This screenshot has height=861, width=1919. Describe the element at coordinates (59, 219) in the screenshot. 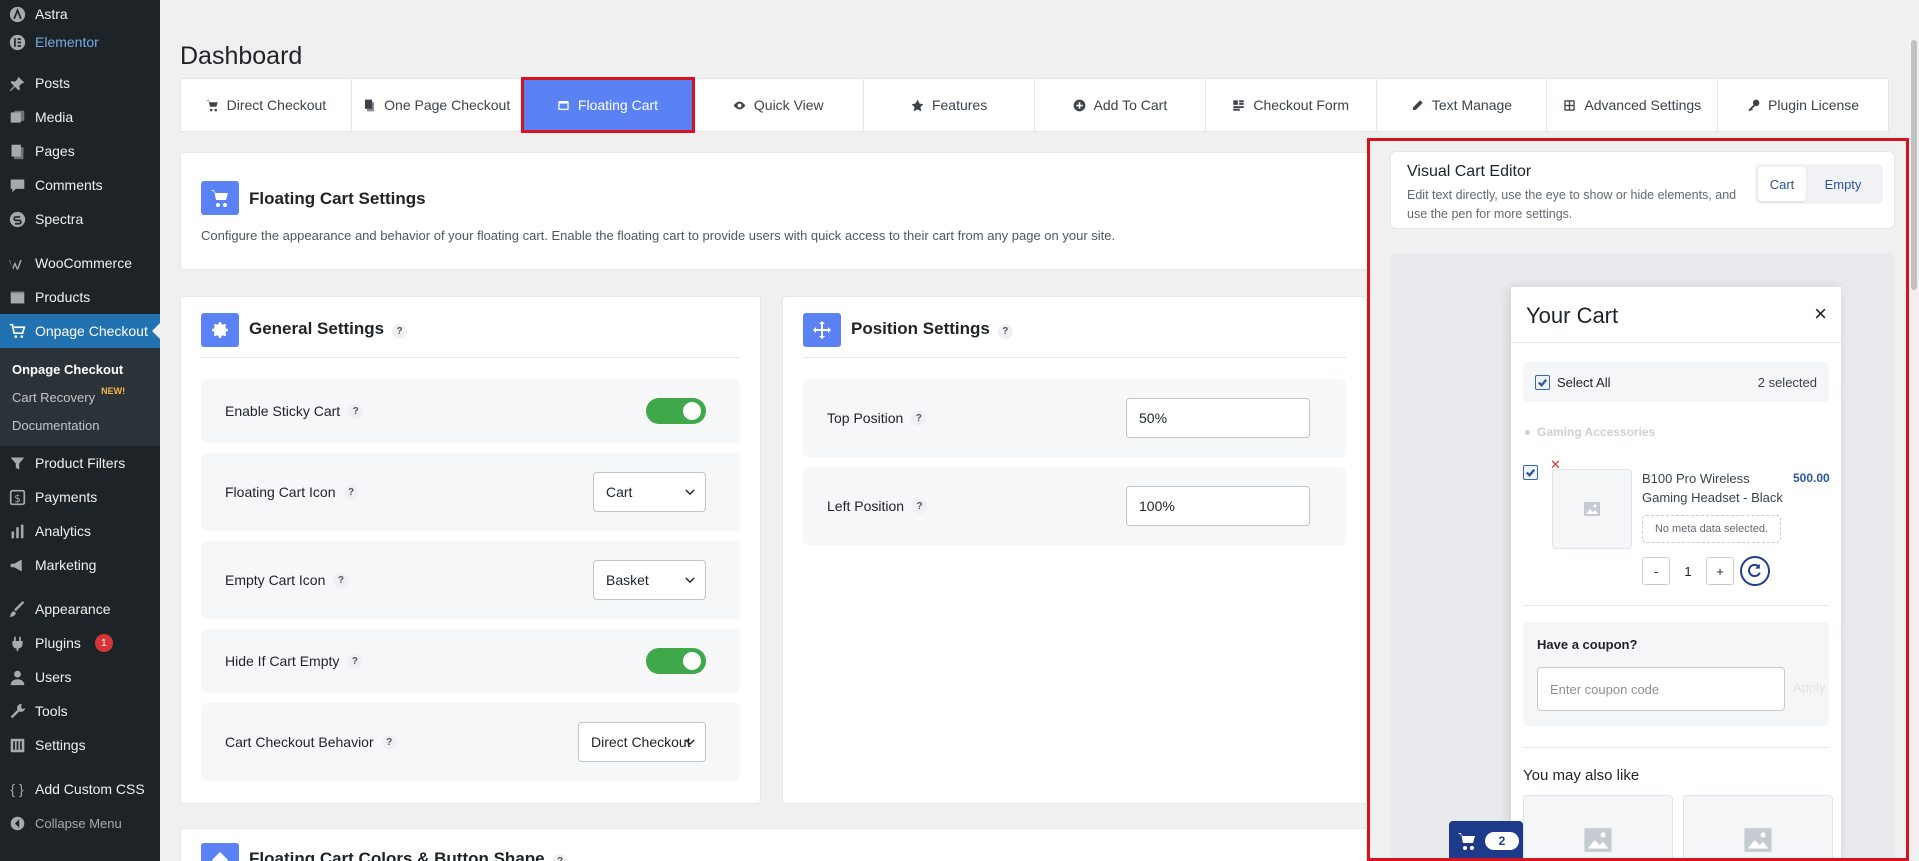

I see `sidebar-item-label: Spectra` at that location.